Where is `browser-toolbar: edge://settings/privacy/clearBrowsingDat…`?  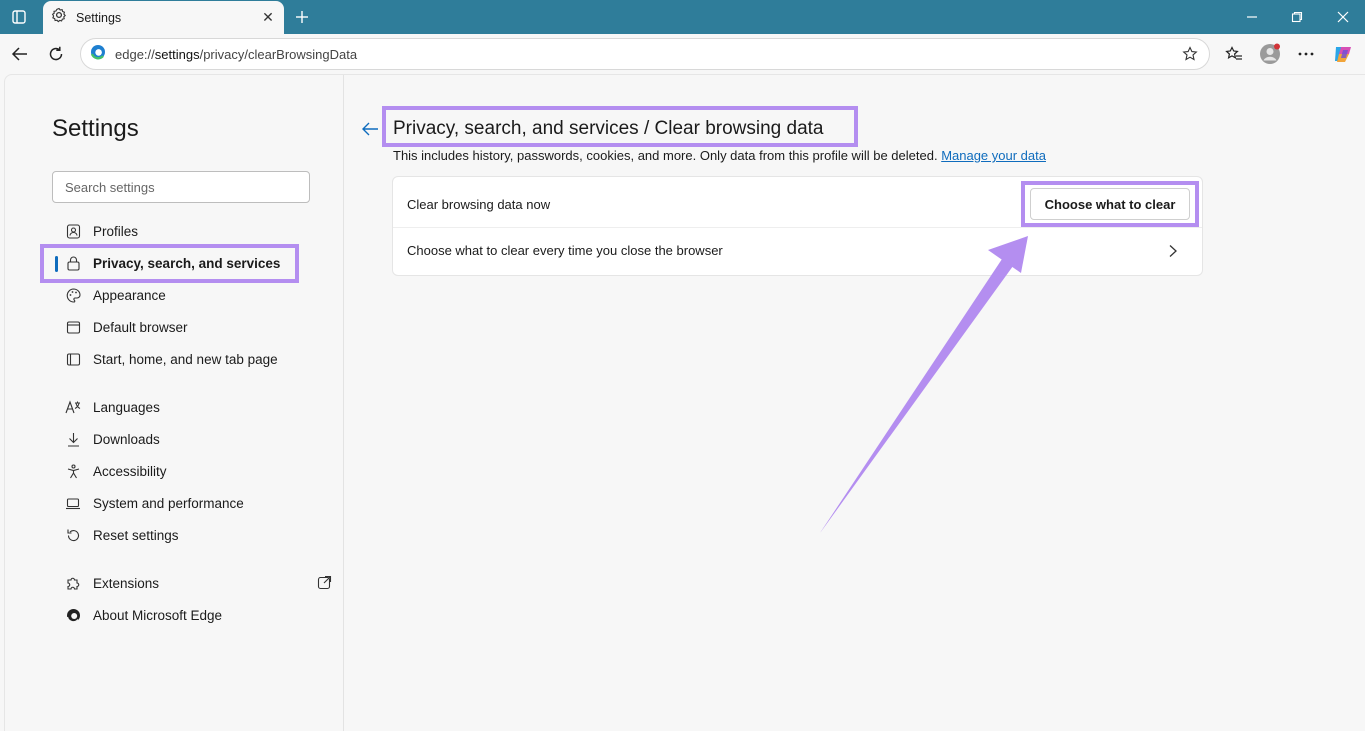 browser-toolbar: edge://settings/privacy/clearBrowsingDat… is located at coordinates (682, 54).